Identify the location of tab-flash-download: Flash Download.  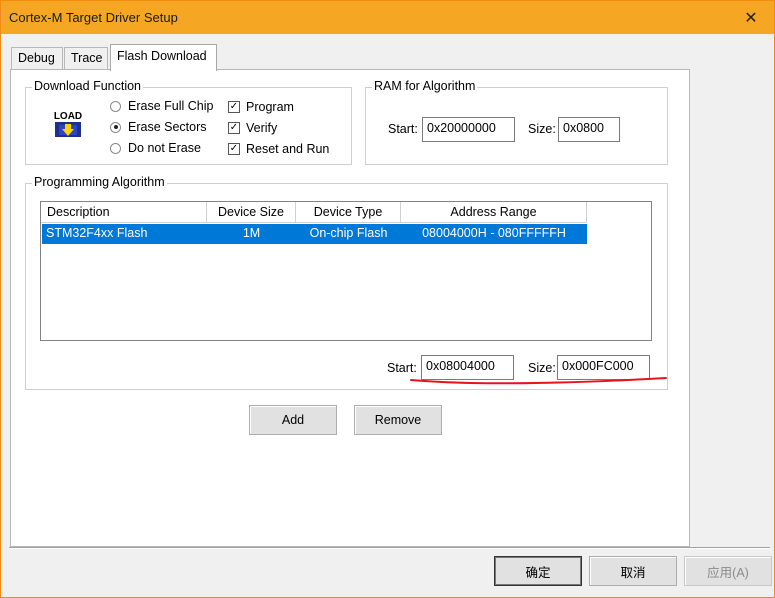
(163, 57).